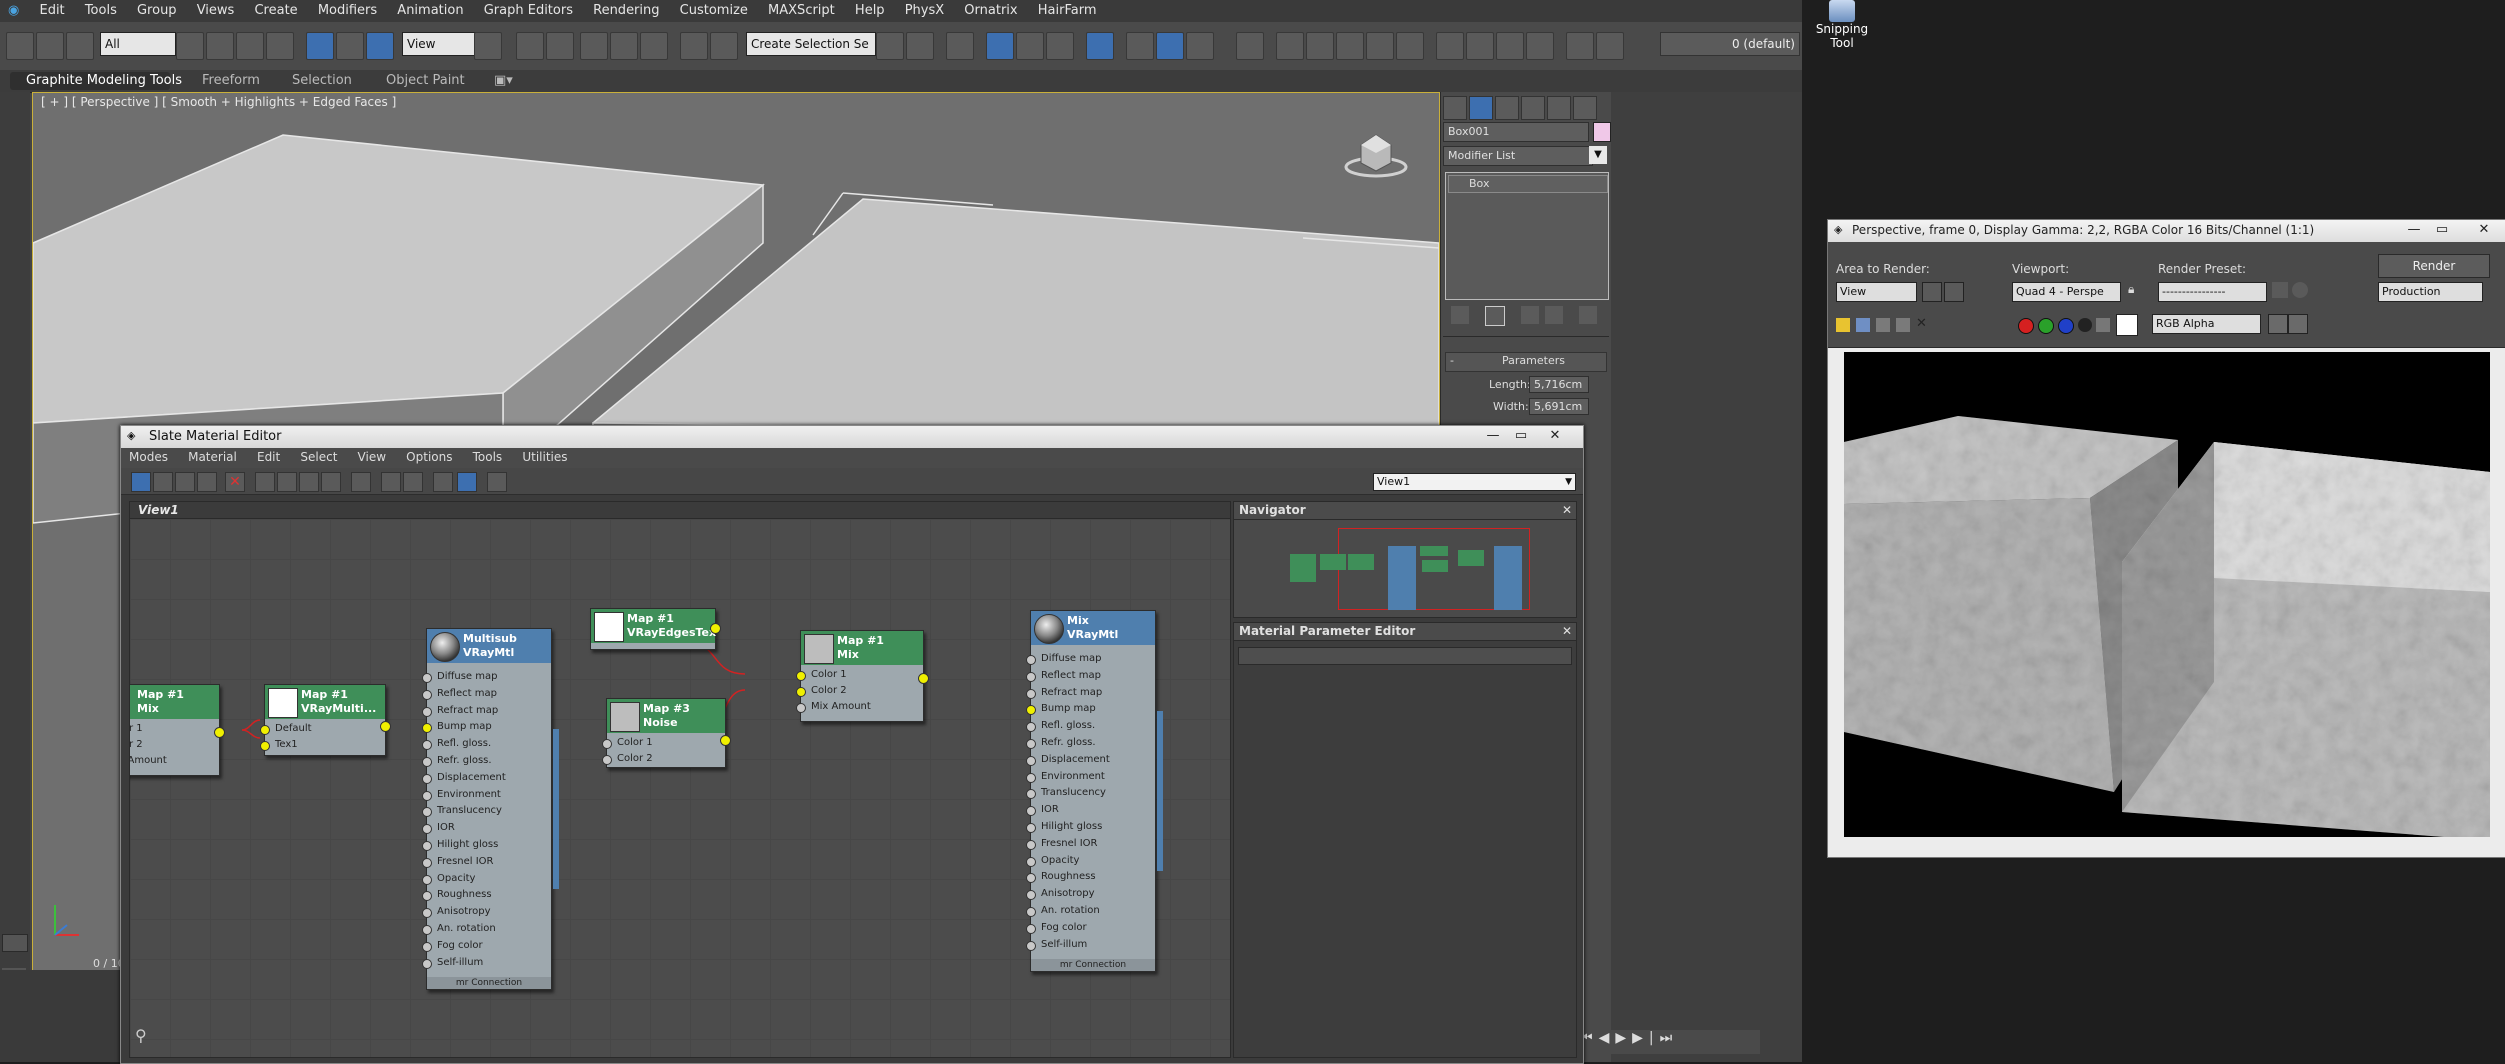 The image size is (2505, 1064). What do you see at coordinates (852, 437) in the screenshot?
I see `sme-titlebar: ◈ Slate Material Editor — ▭ ✕` at bounding box center [852, 437].